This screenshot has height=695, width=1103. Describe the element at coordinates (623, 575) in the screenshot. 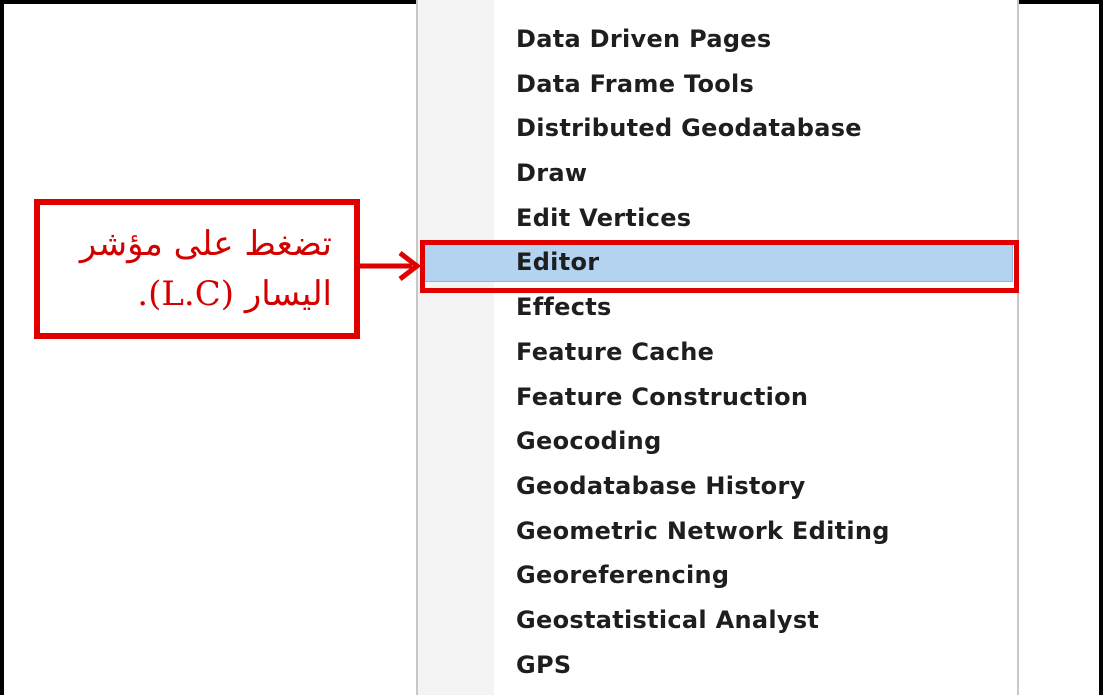

I see `menu-item-label: Georeferencing` at that location.